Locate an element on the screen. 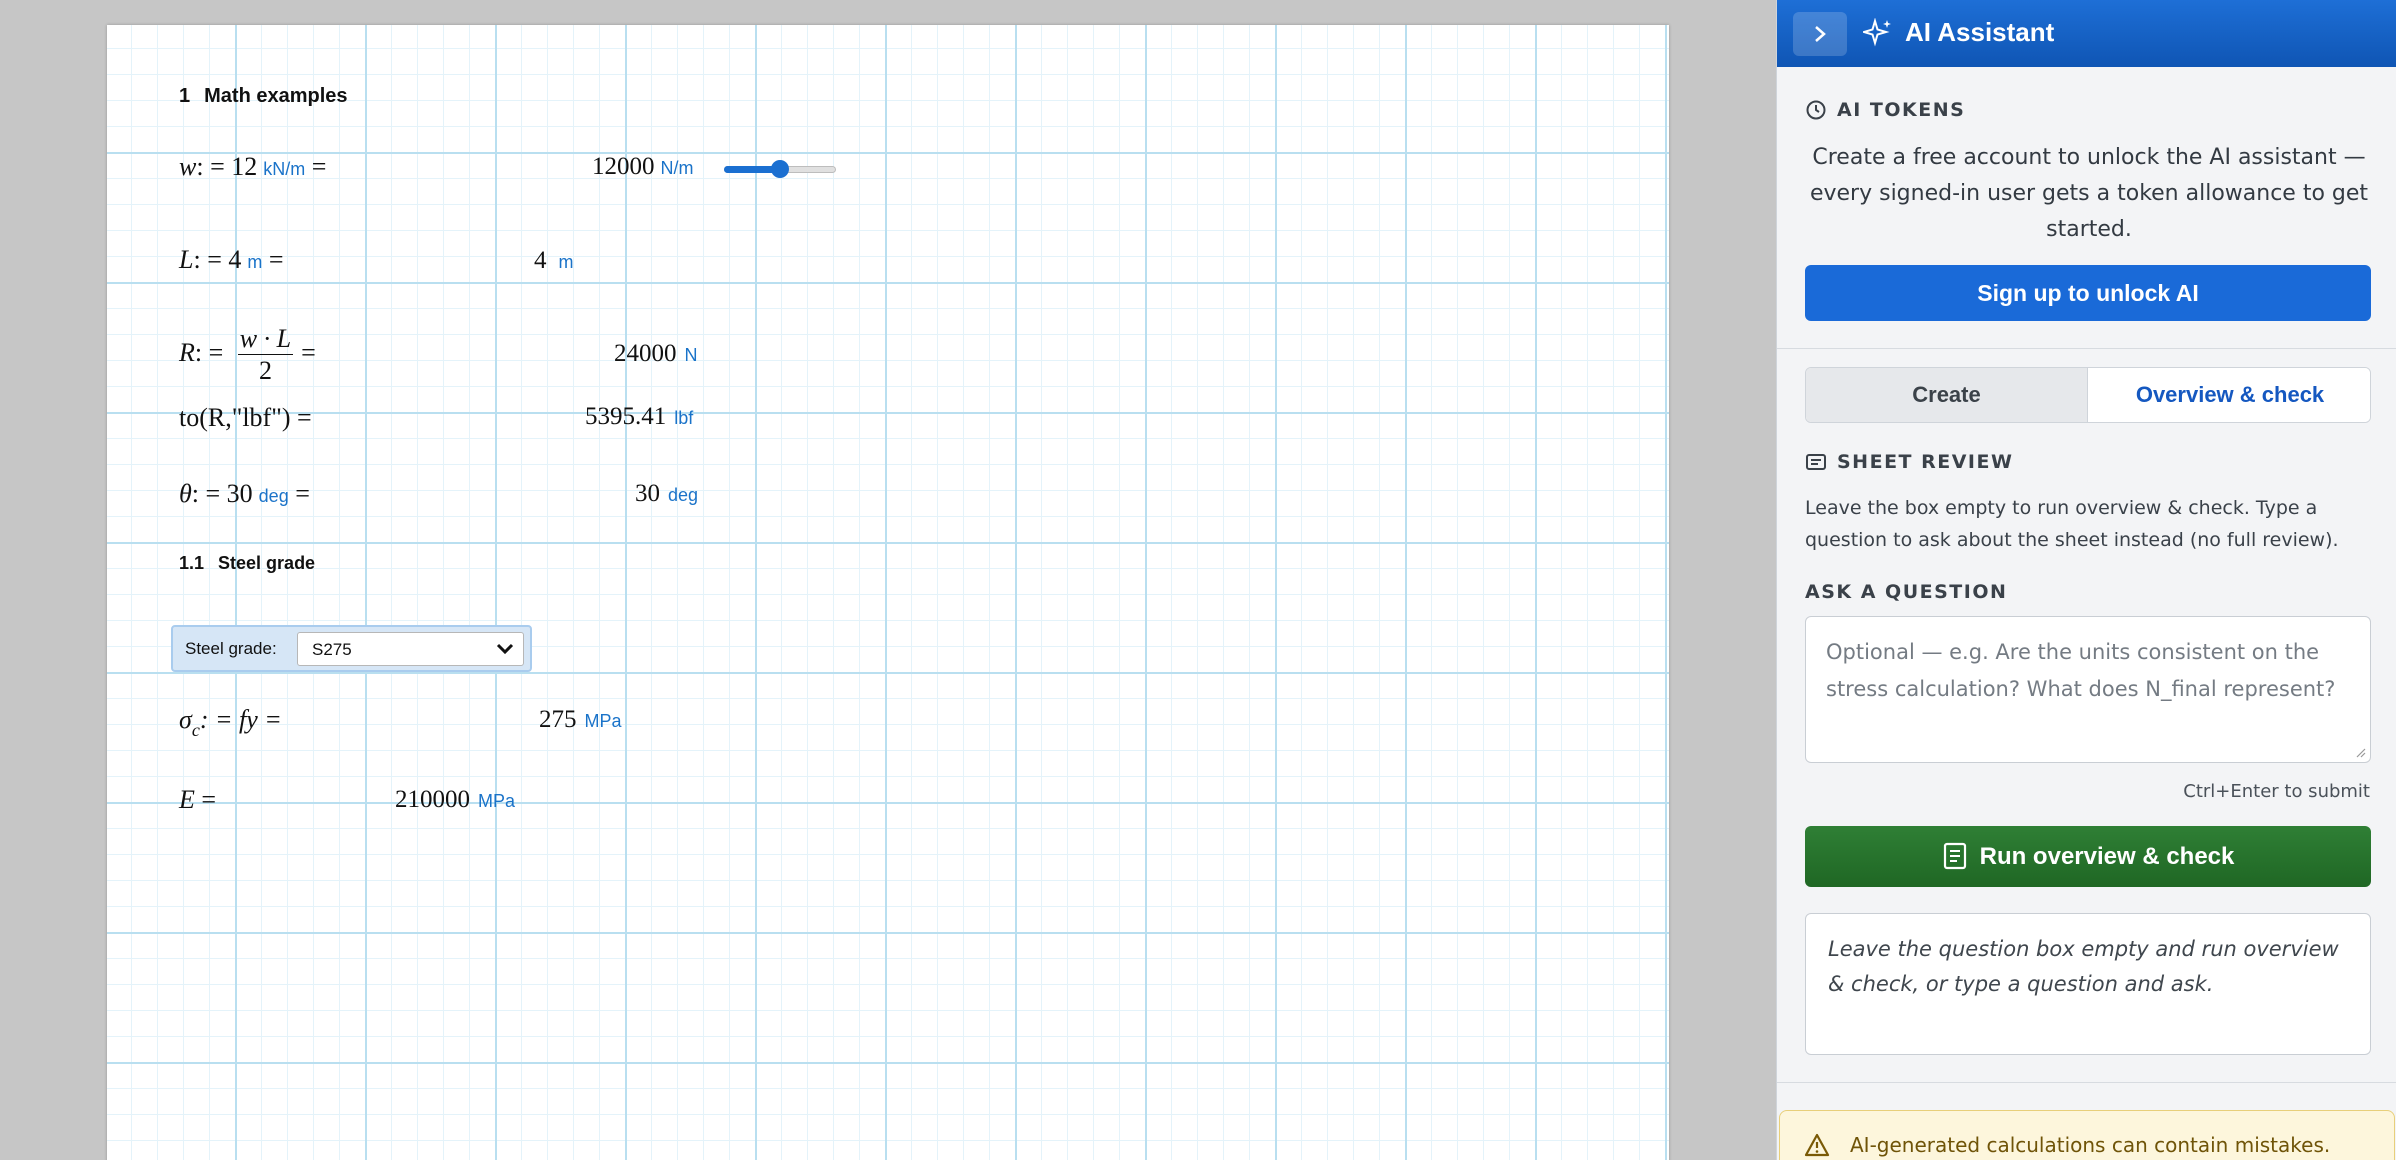 This screenshot has height=1160, width=2396. result-theta: 30 deg is located at coordinates (666, 494).